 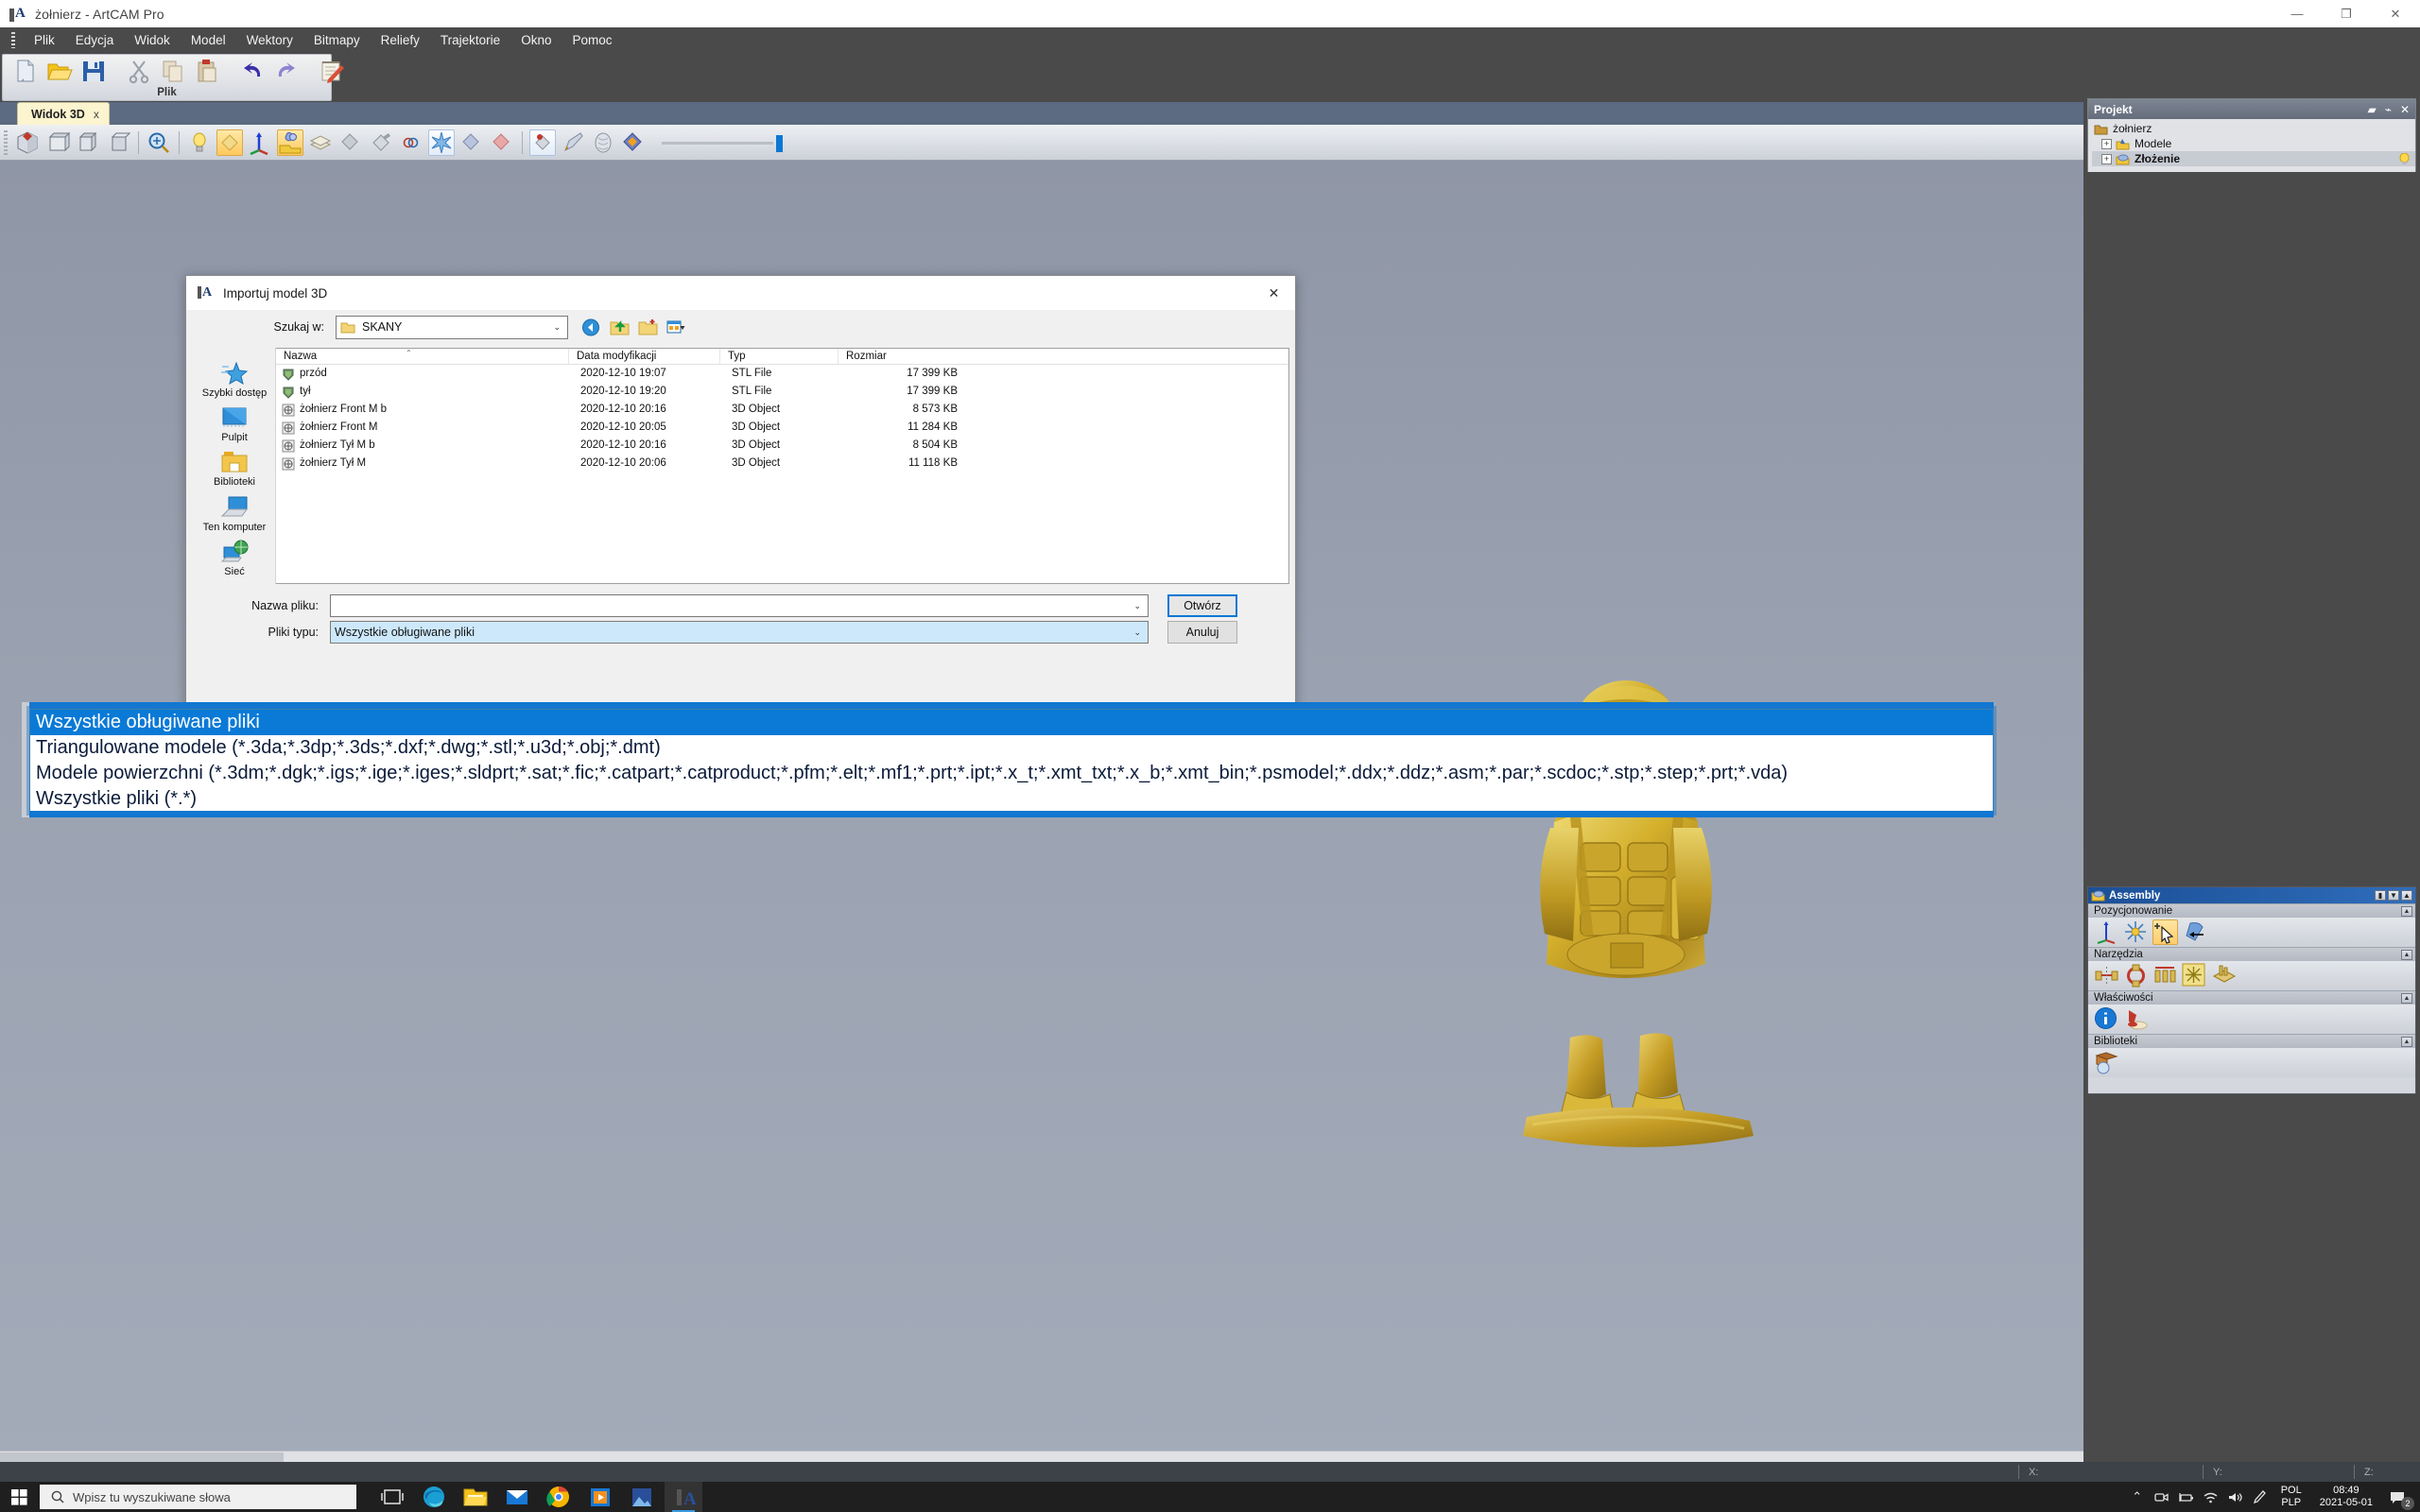 What do you see at coordinates (2253, 128) in the screenshot?
I see `project-root: żołnierz` at bounding box center [2253, 128].